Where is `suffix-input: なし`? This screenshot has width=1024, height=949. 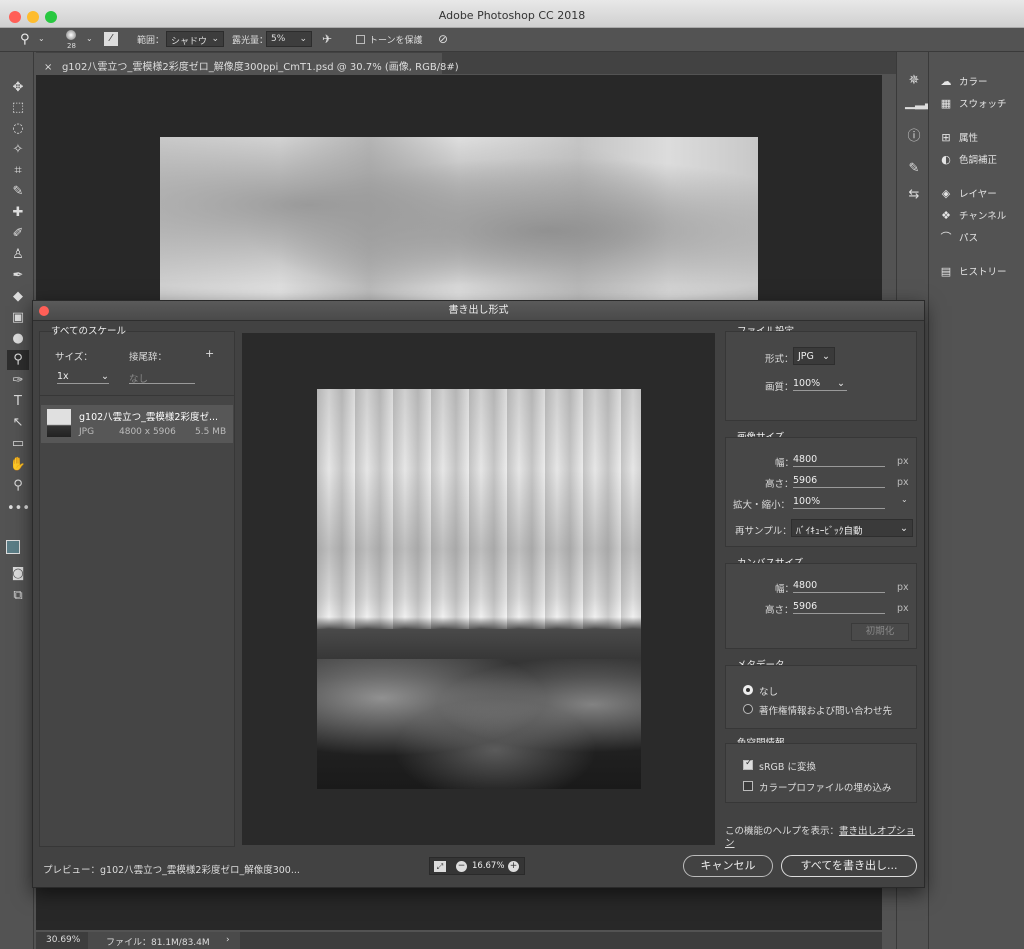
suffix-input: なし is located at coordinates (162, 378).